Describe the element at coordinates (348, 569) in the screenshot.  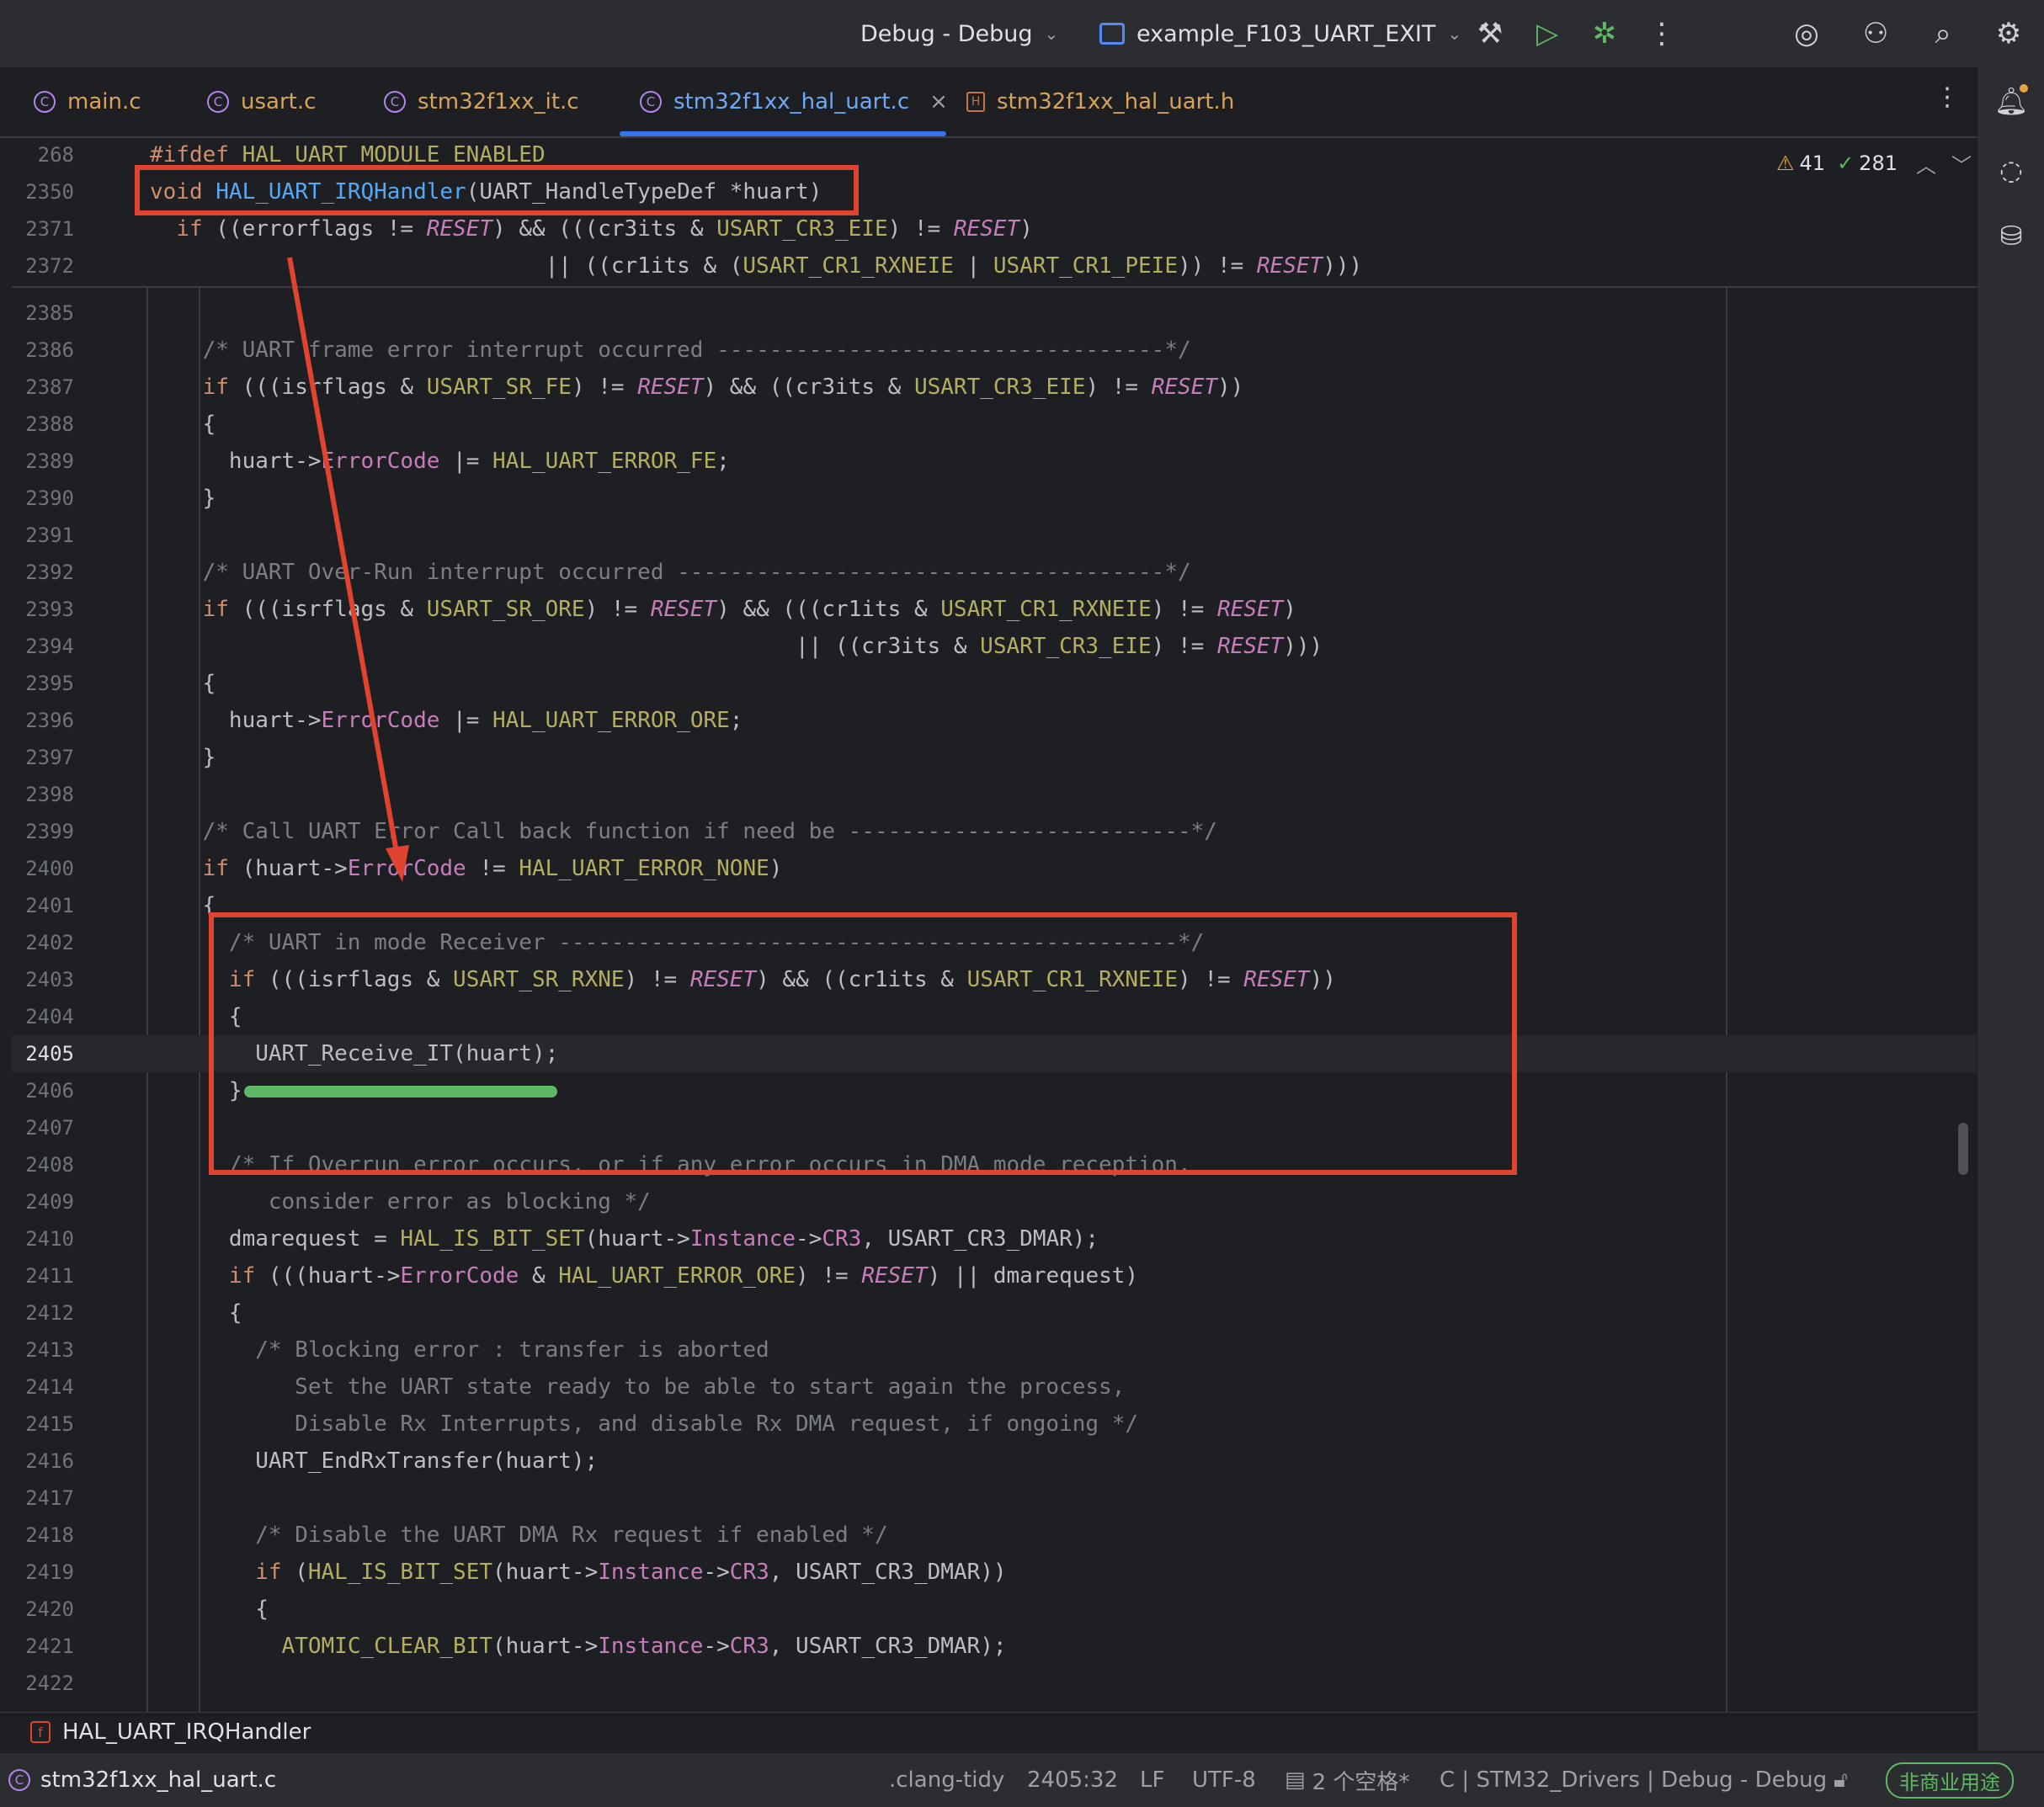
I see `annotation-arrow` at that location.